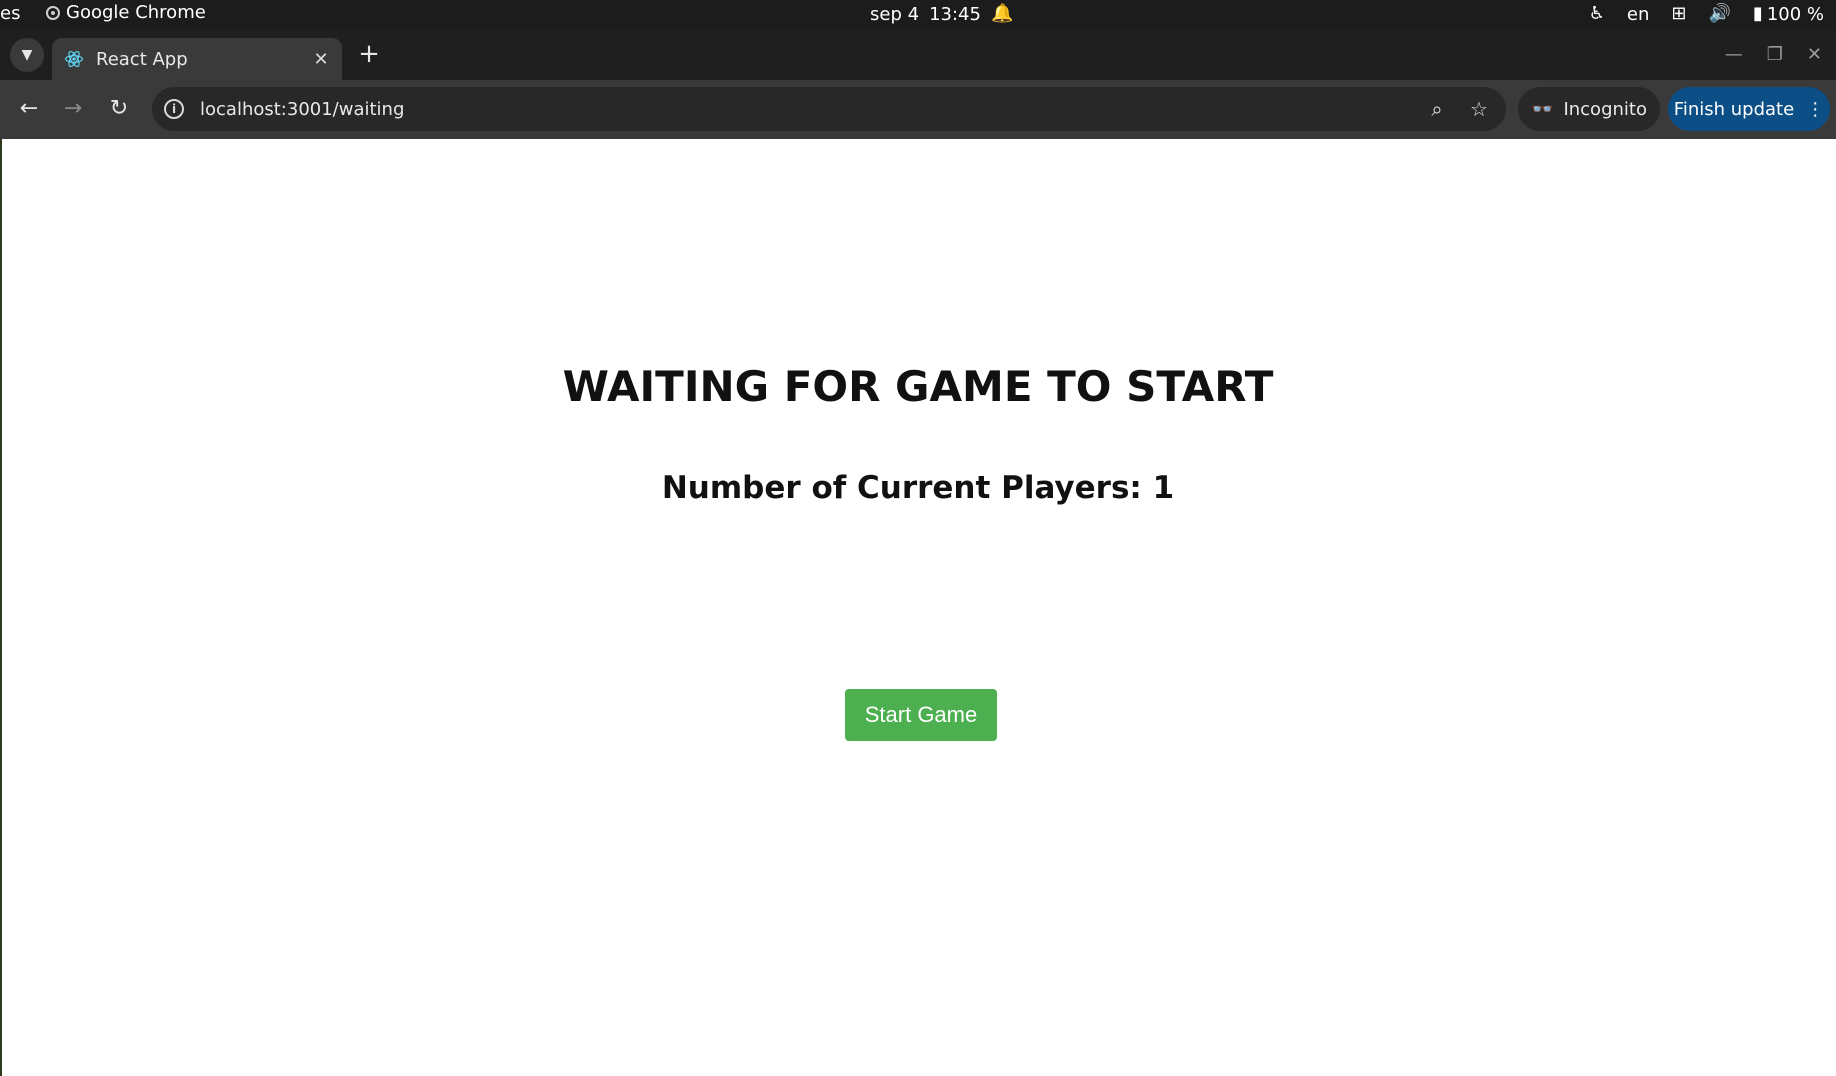 This screenshot has width=1836, height=1076. Describe the element at coordinates (1795, 14) in the screenshot. I see `battery-label: 100 %` at that location.